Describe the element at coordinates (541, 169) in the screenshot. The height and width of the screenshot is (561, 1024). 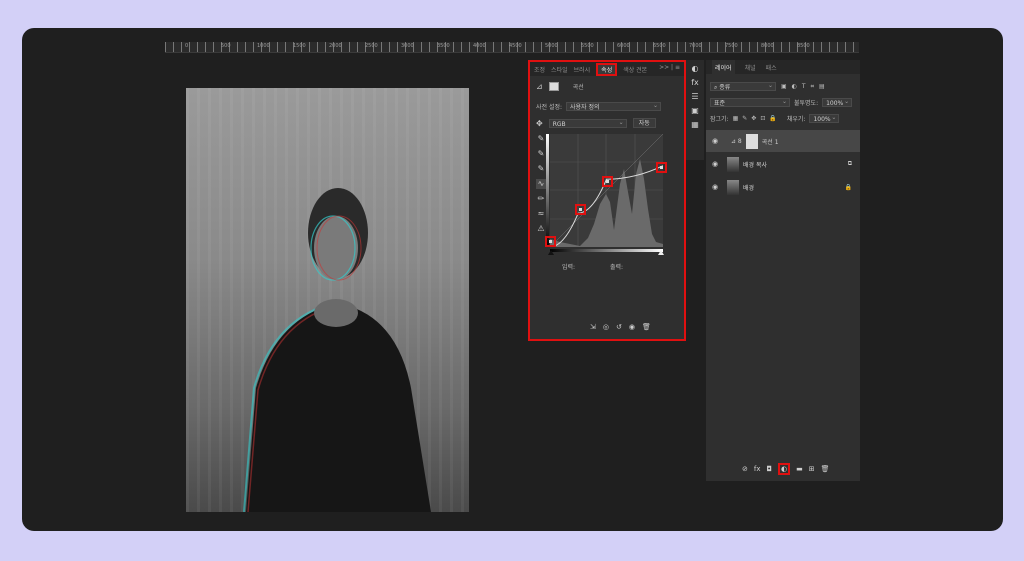
I see `eyedropper-white-icon: ✎` at that location.